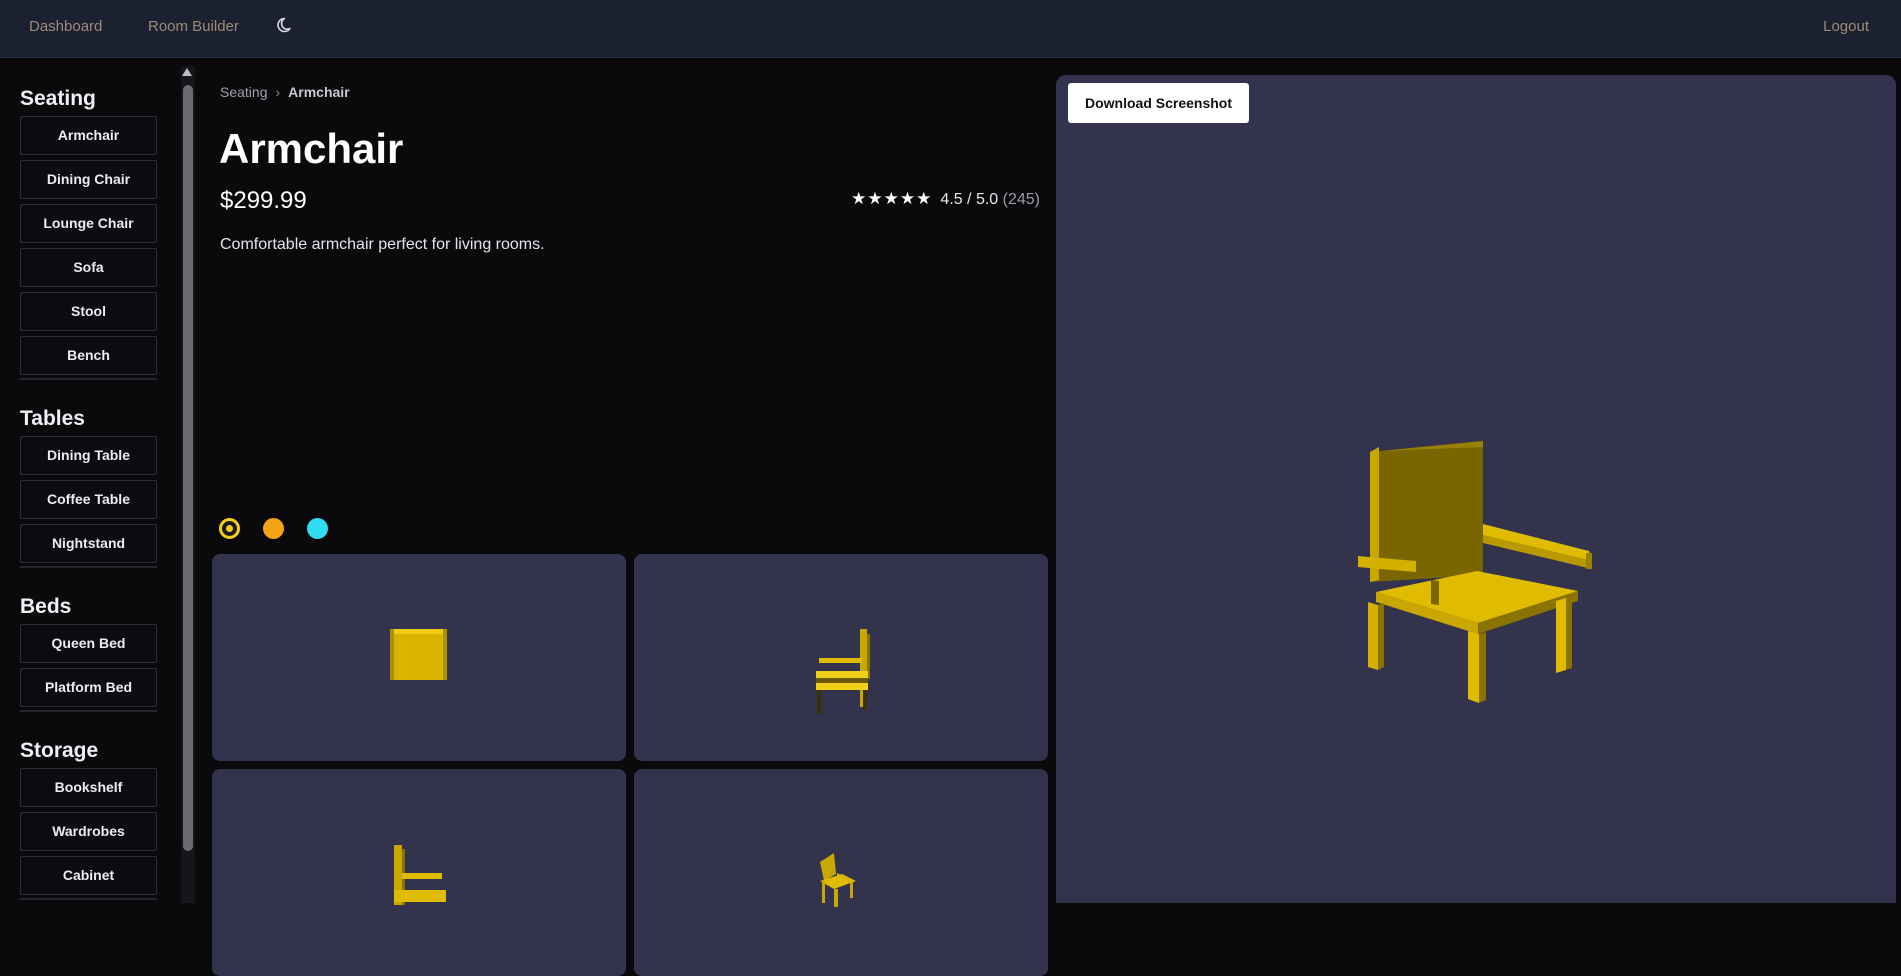 The image size is (1901, 976). I want to click on sidebar-item-stool: Stool, so click(88, 311).